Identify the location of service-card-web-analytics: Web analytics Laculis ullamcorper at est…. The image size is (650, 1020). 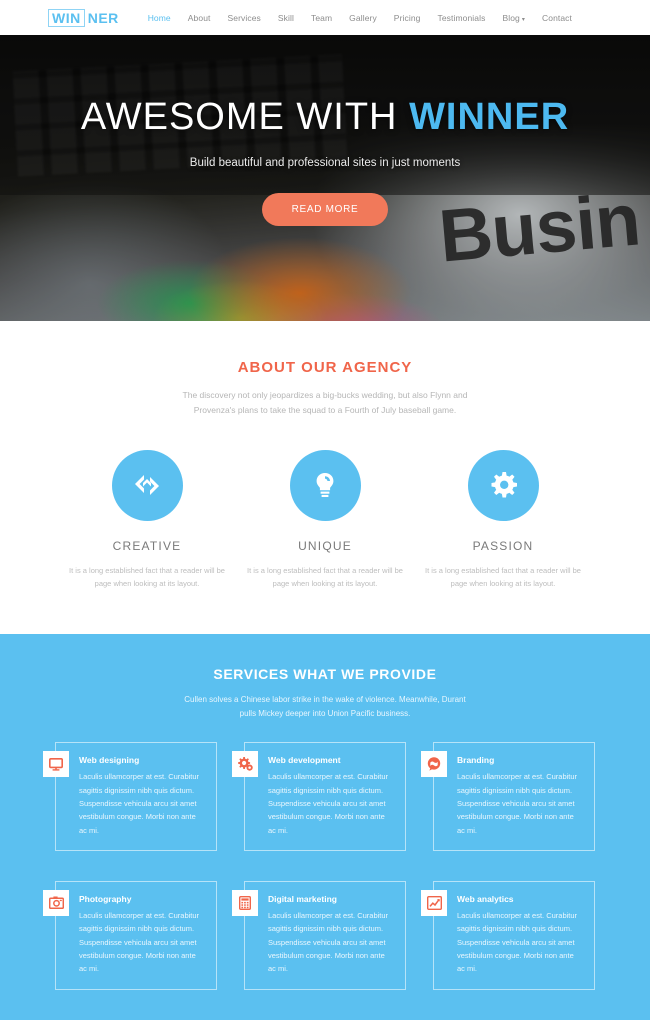
(508, 935).